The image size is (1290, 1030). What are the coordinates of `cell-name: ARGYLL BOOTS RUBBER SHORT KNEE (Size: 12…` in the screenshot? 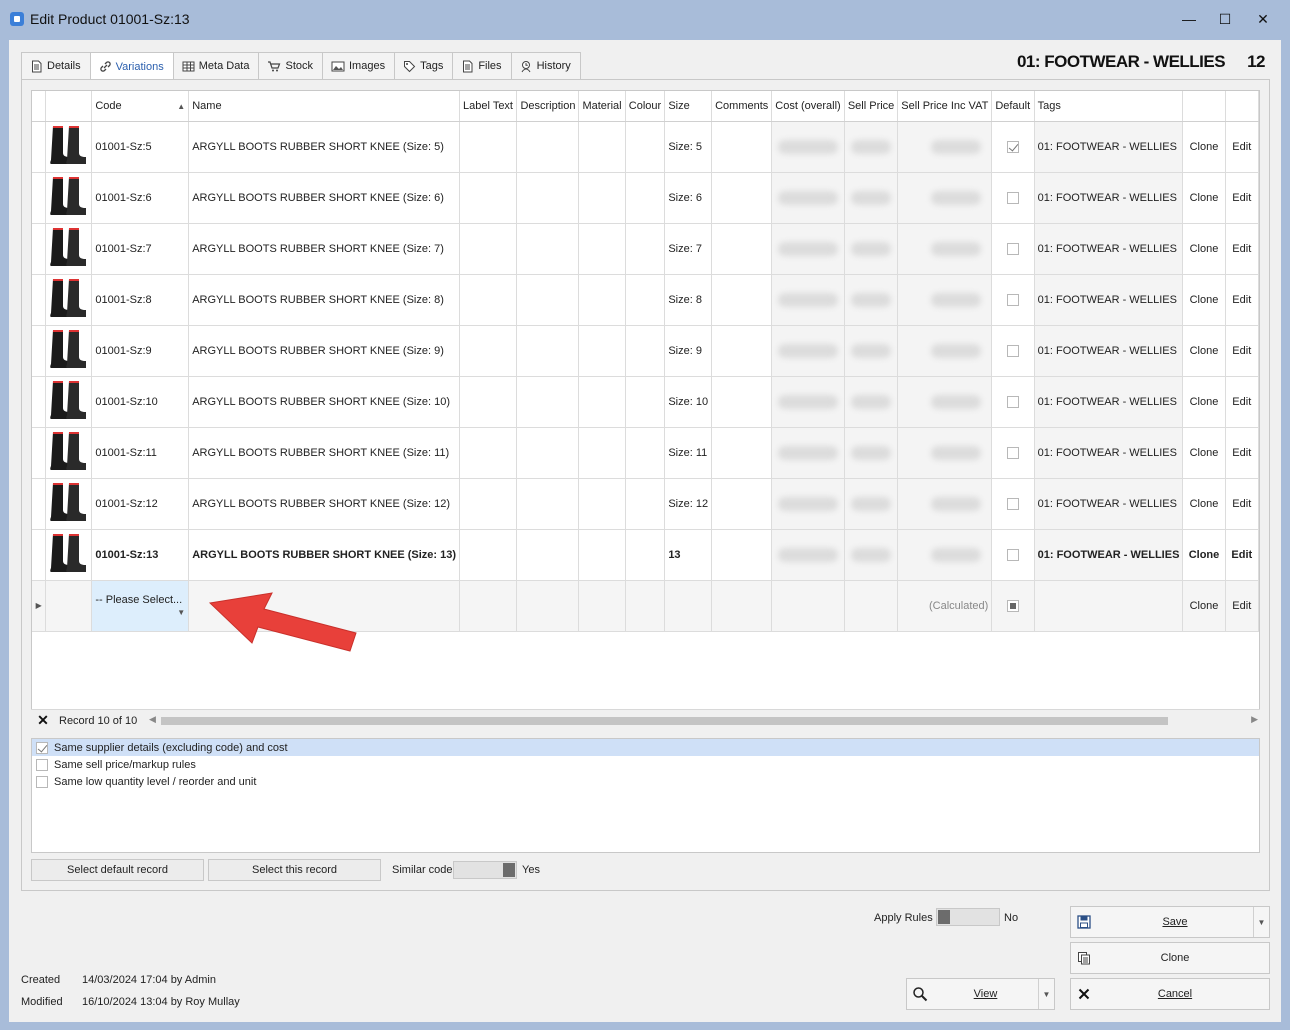 It's located at (324, 504).